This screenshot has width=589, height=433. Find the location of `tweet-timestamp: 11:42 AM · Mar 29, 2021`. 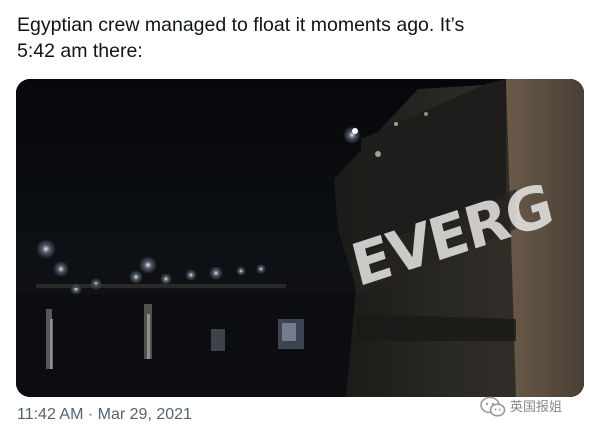

tweet-timestamp: 11:42 AM · Mar 29, 2021 is located at coordinates (104, 415).